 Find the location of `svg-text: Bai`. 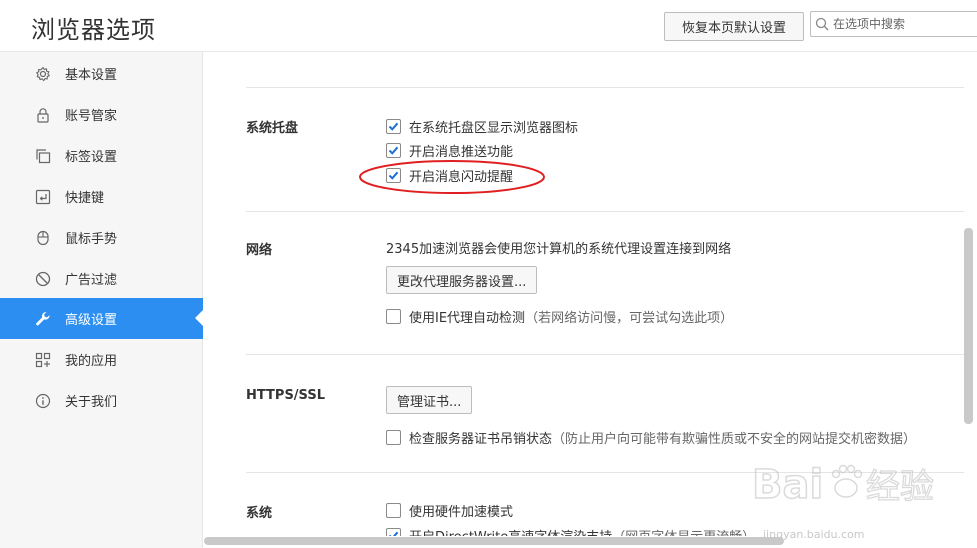

svg-text: Bai is located at coordinates (787, 485).